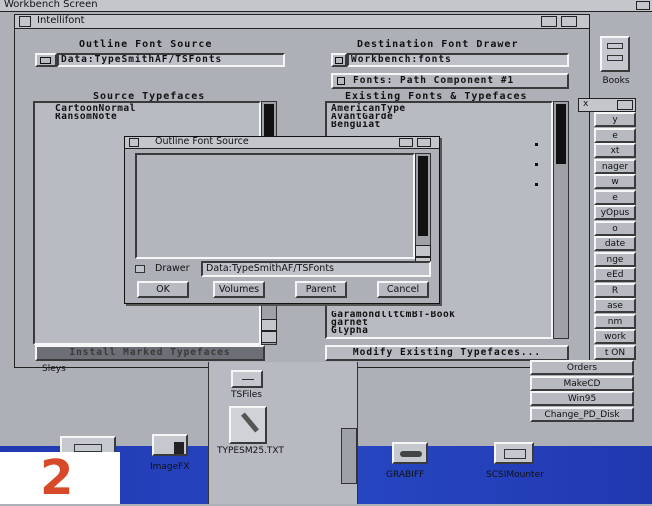  What do you see at coordinates (326, 6) in the screenshot?
I see `screen-titlebar: Workbench Screen` at bounding box center [326, 6].